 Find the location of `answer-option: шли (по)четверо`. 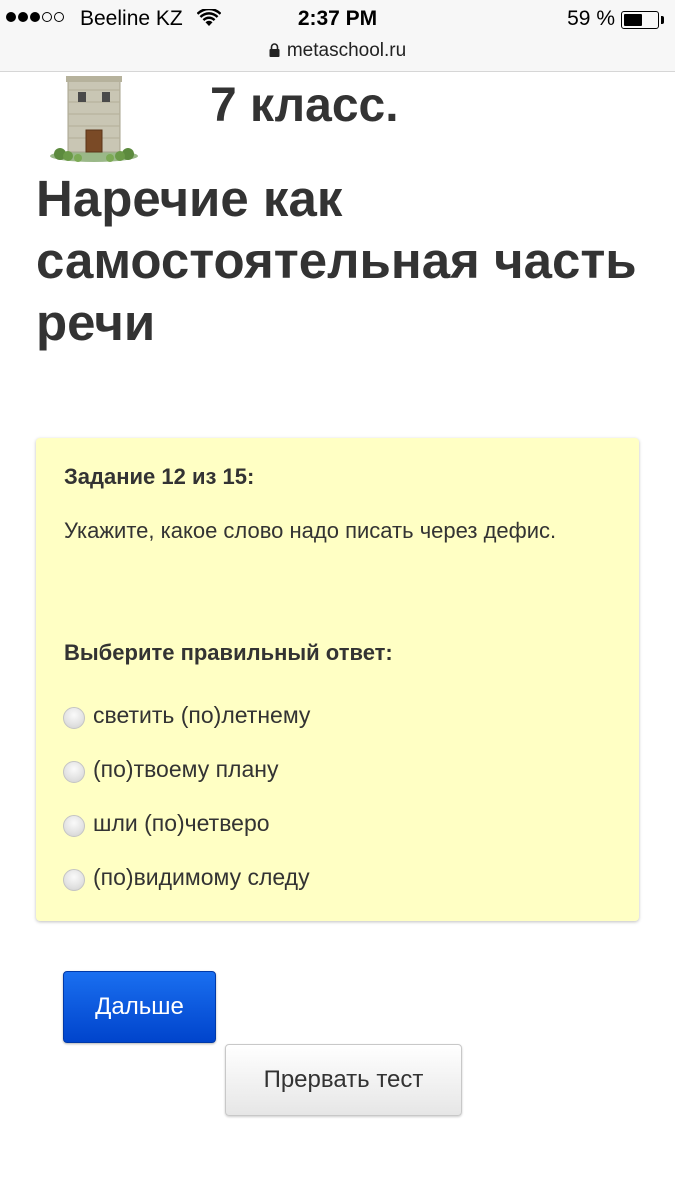

answer-option: шли (по)четверо is located at coordinates (186, 823).